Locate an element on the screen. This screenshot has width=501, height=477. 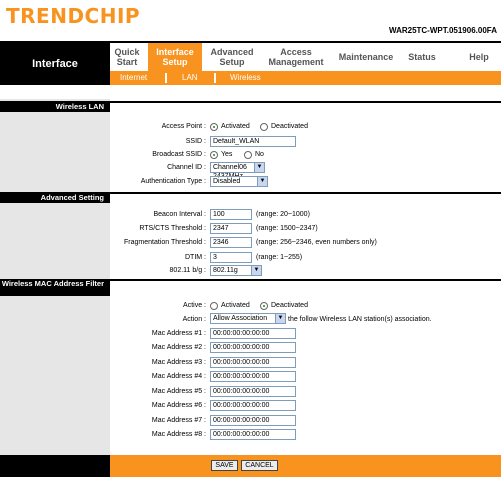
access-point-deactivated-label: Deactivated is located at coordinates (289, 126).